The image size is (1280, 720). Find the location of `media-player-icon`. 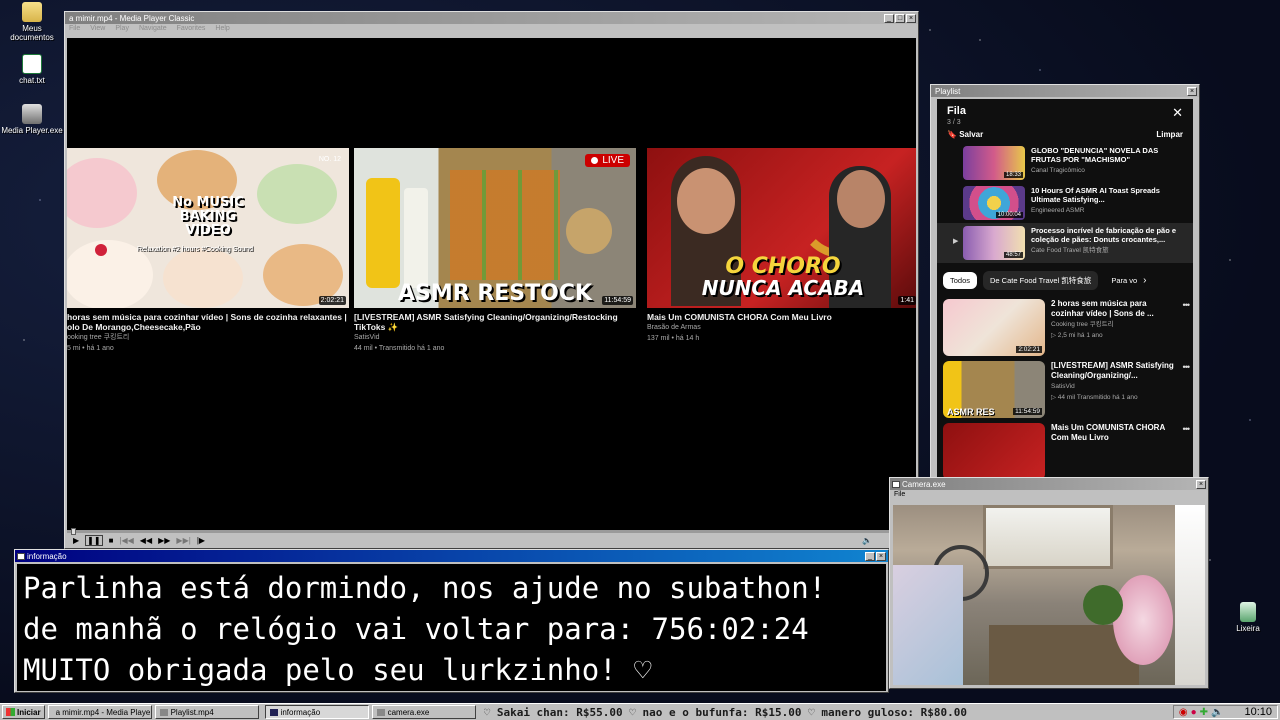

media-player-icon is located at coordinates (32, 114).